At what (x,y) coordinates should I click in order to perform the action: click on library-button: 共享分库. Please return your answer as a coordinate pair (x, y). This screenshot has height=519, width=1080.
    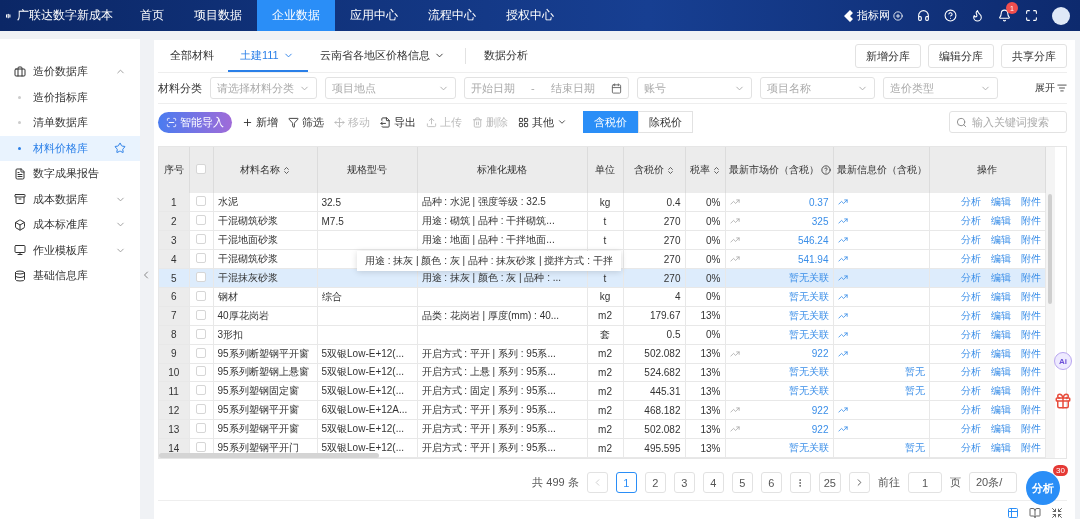
    Looking at the image, I should click on (1034, 56).